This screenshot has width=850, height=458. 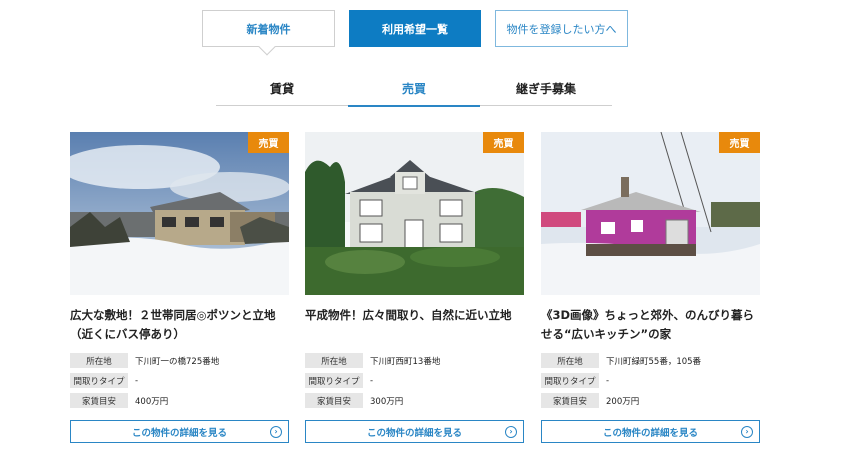 What do you see at coordinates (546, 93) in the screenshot?
I see `tab-successor: 継ぎ手募集` at bounding box center [546, 93].